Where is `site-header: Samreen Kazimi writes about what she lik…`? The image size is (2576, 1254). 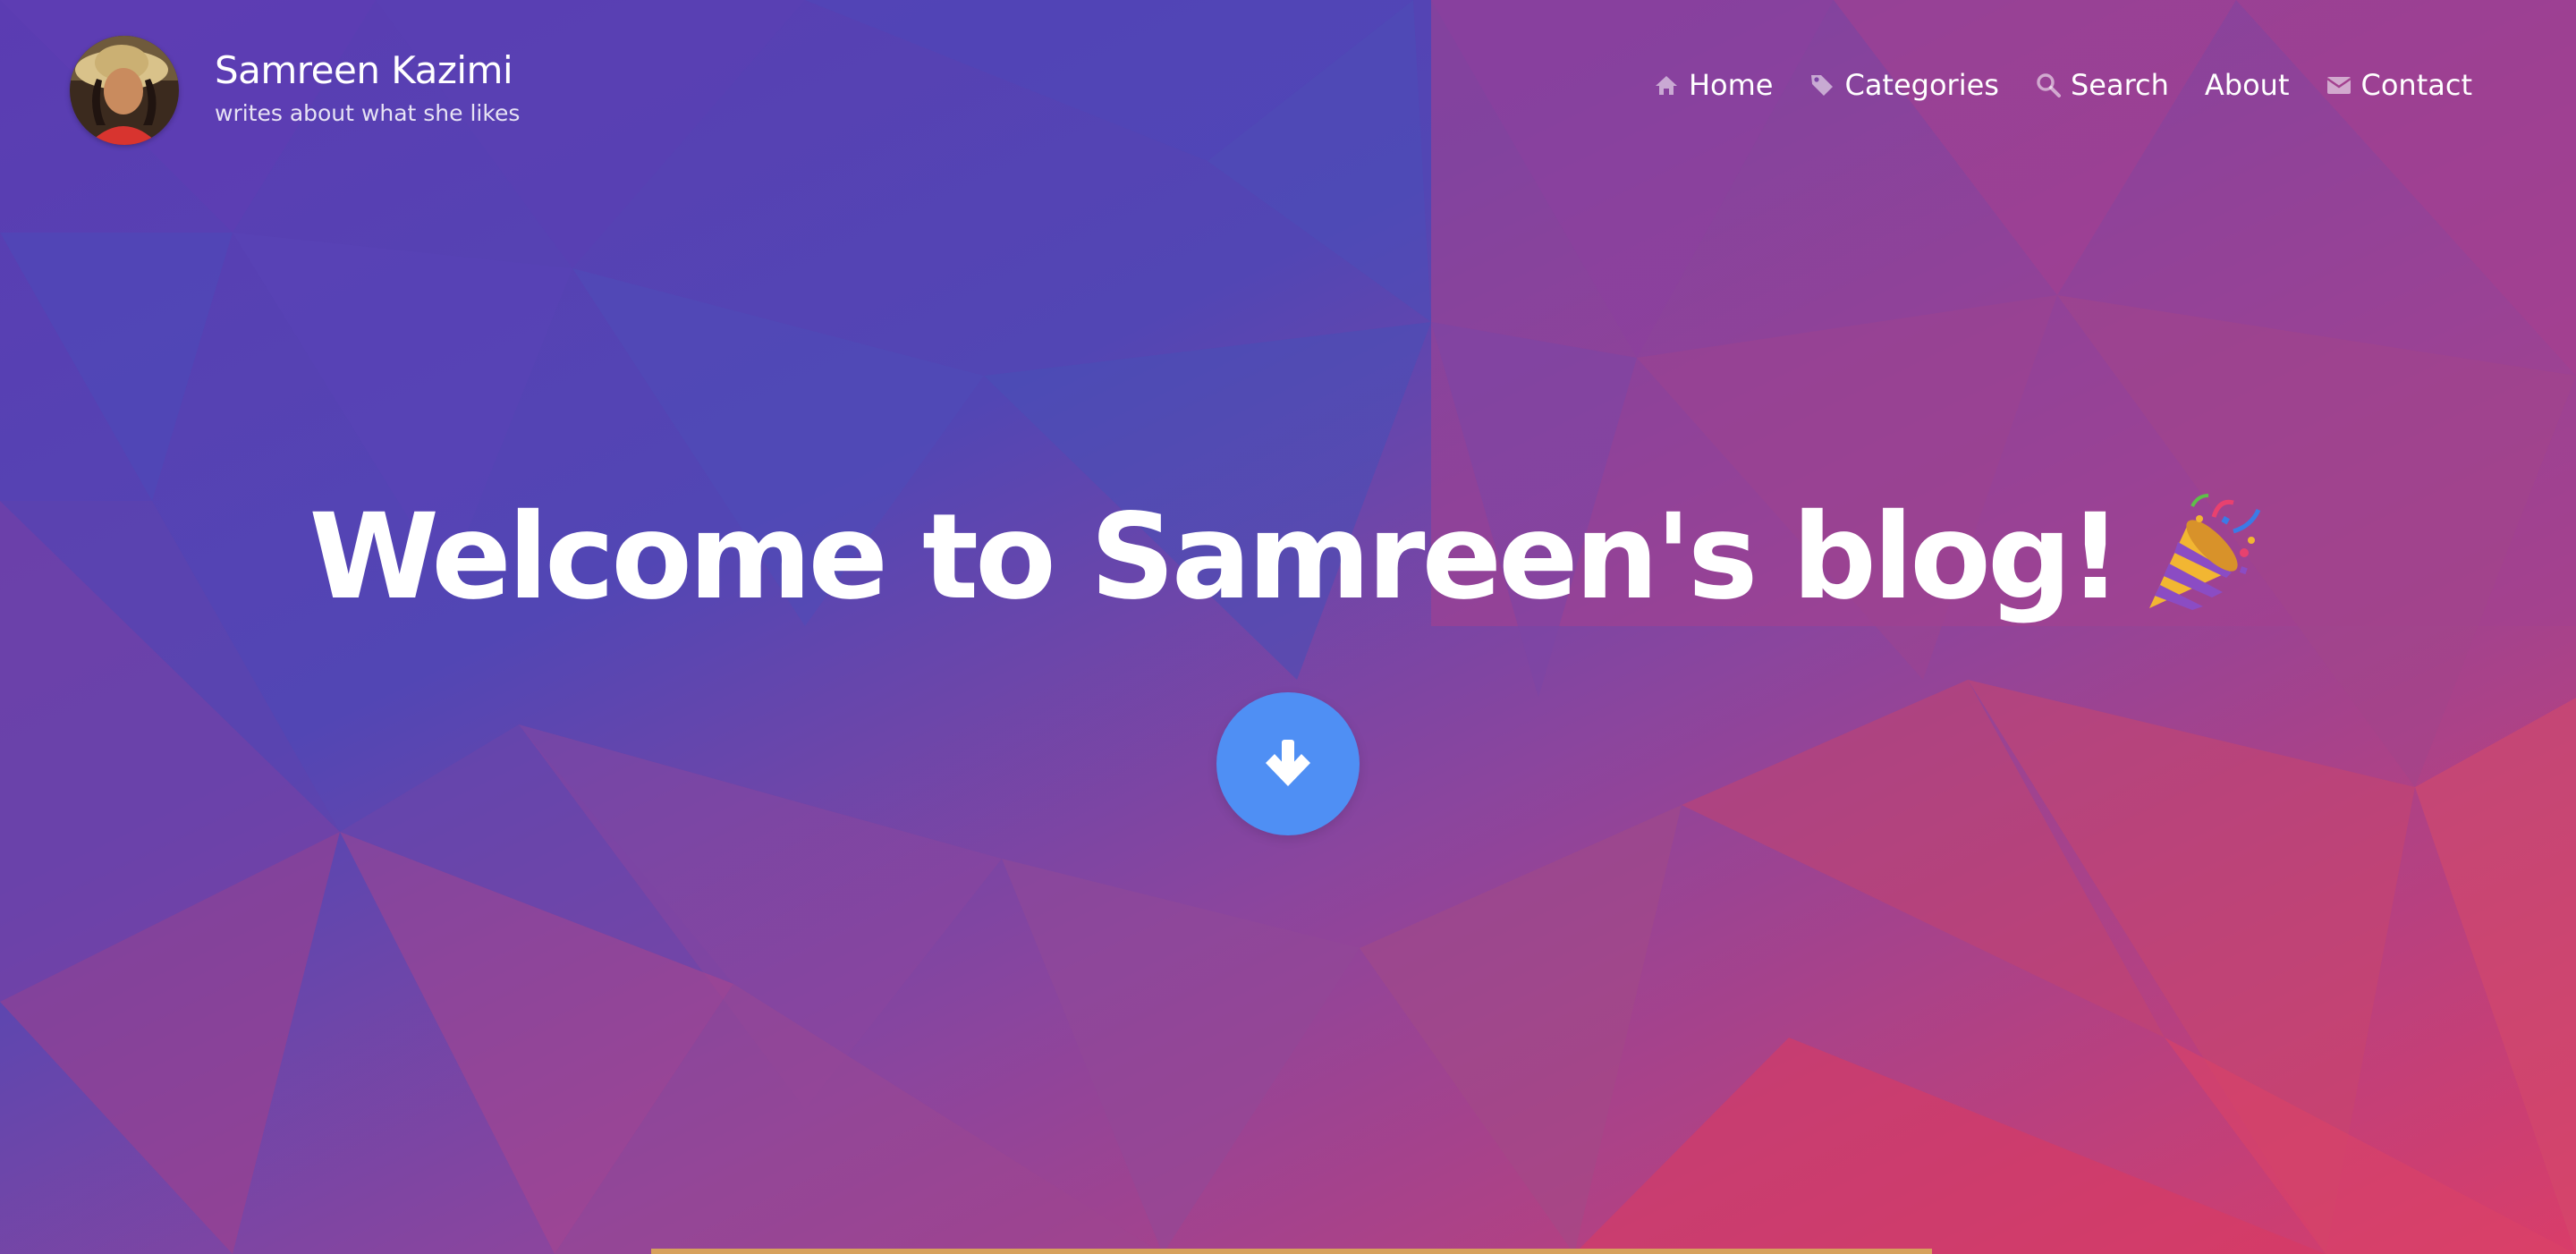 site-header: Samreen Kazimi writes about what she lik… is located at coordinates (1288, 85).